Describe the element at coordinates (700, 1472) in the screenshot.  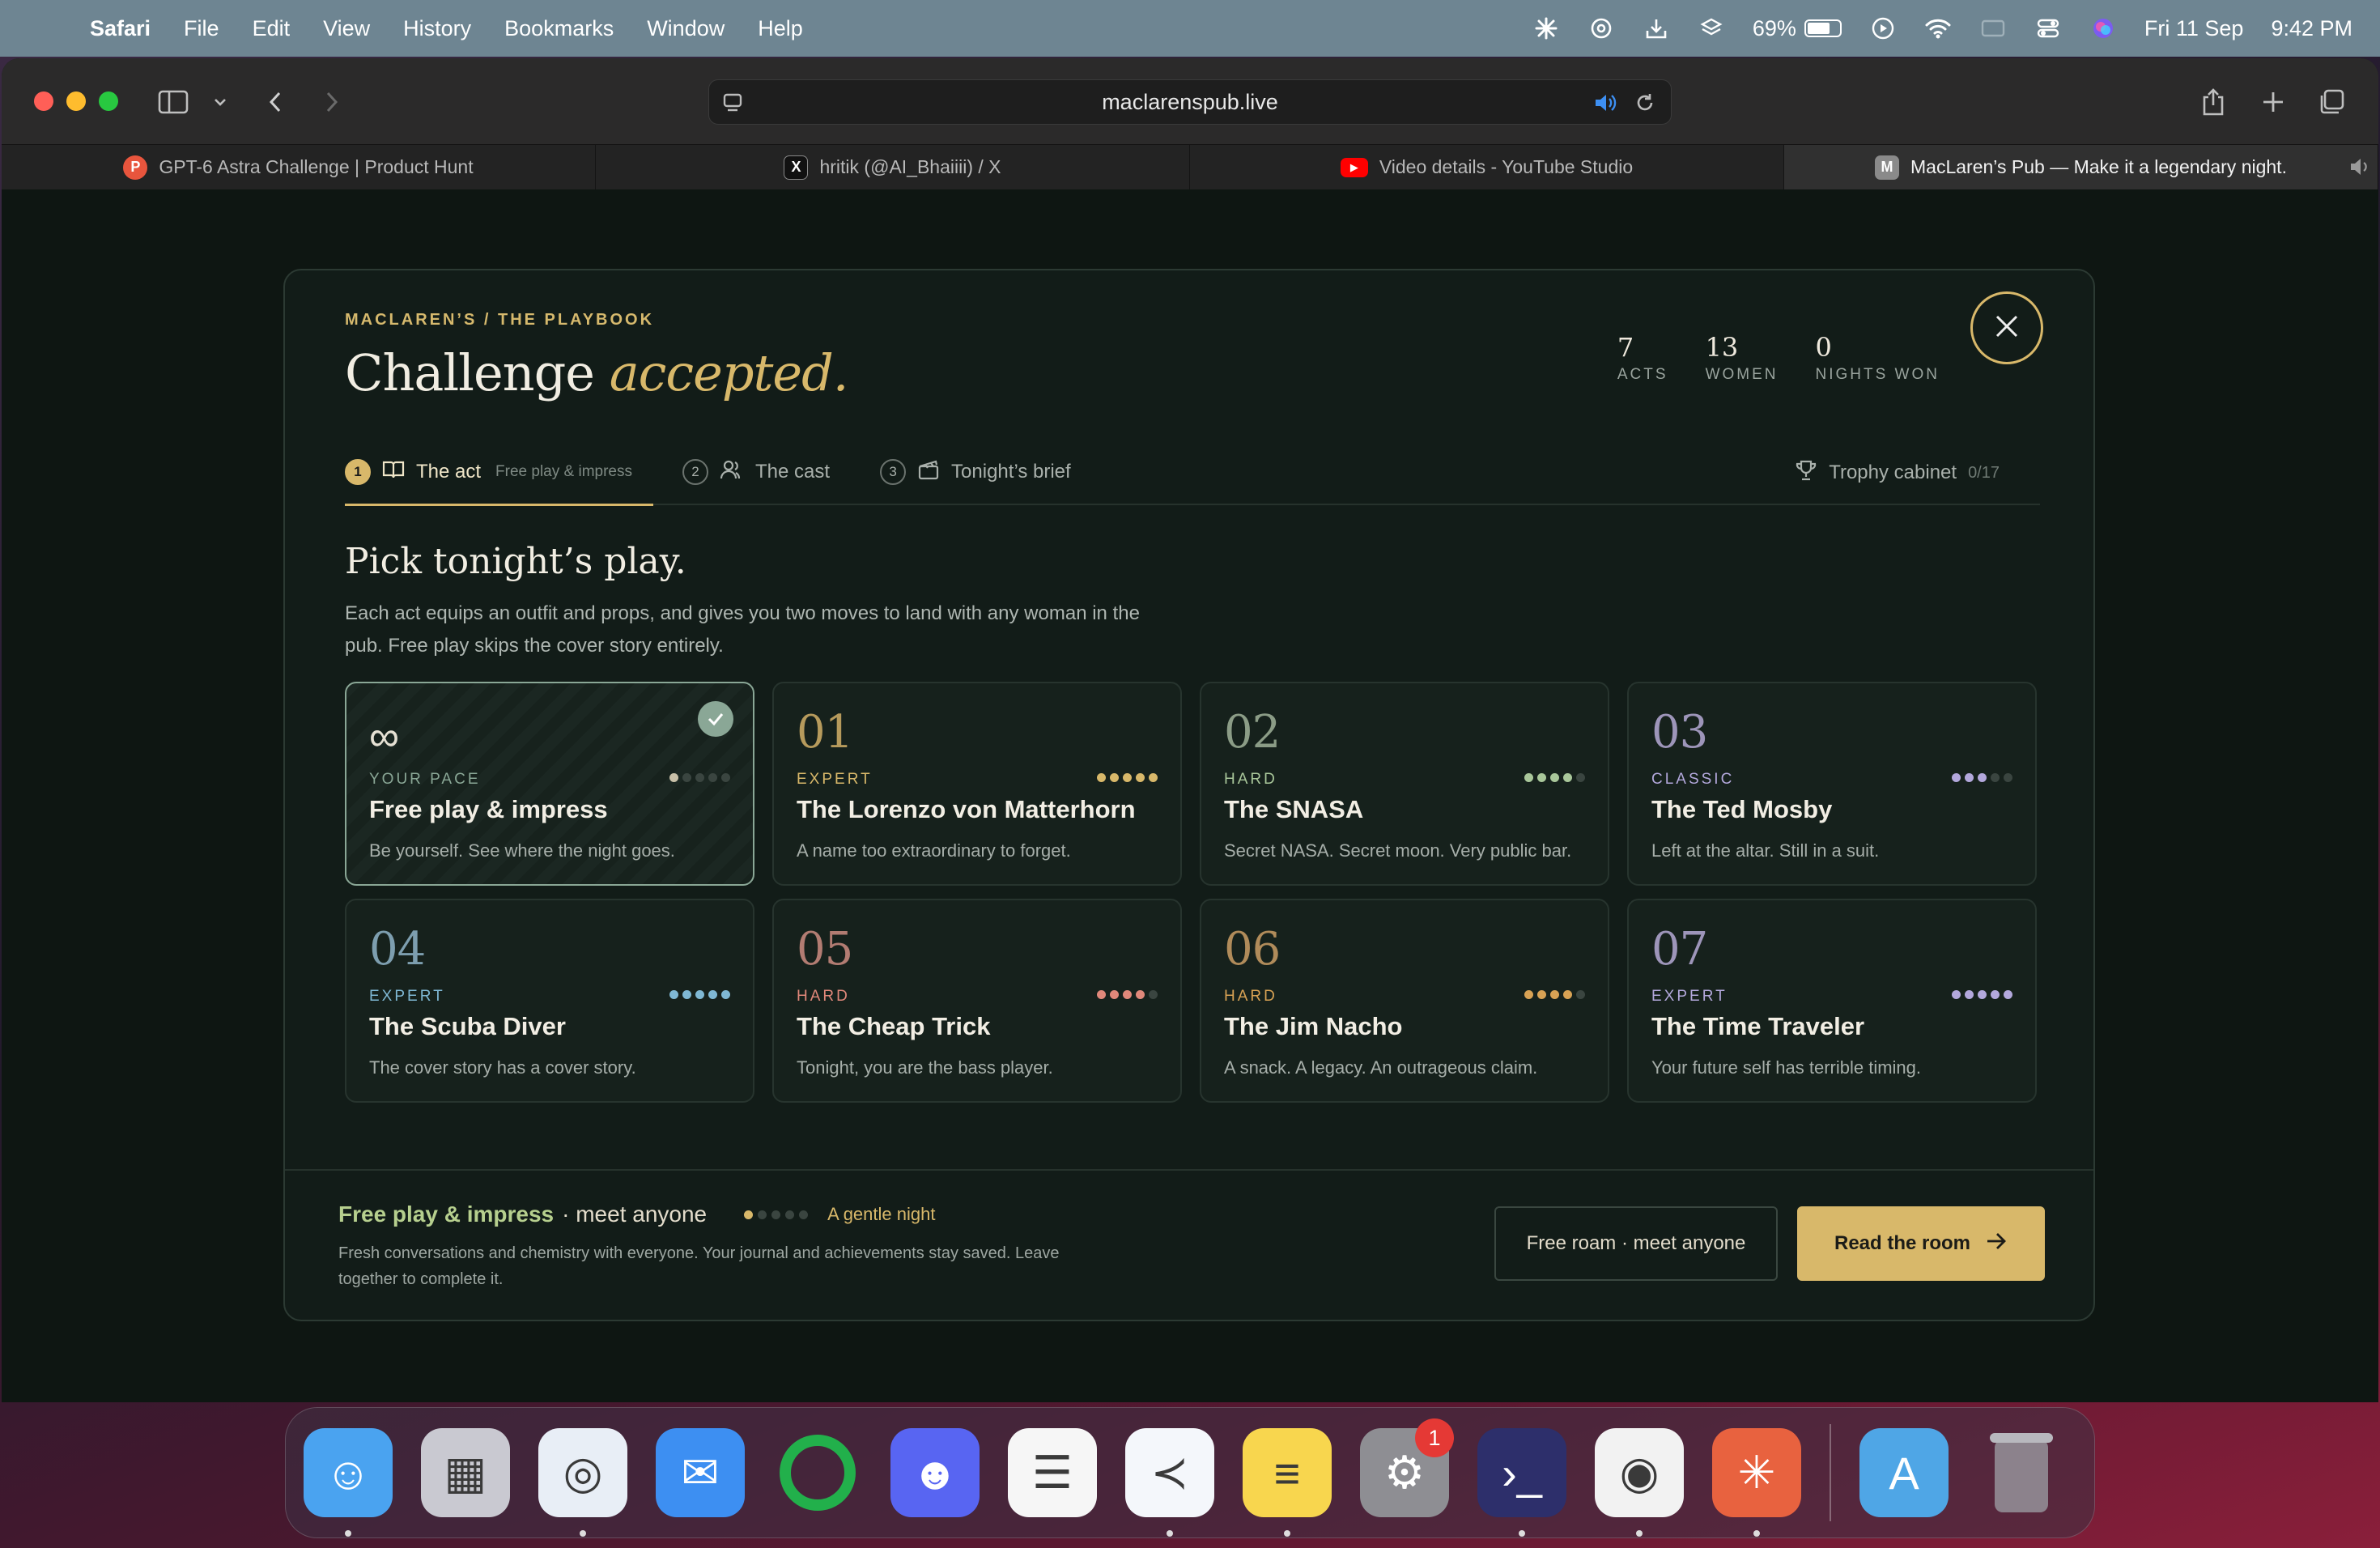
I see `mail-icon: ✉` at that location.